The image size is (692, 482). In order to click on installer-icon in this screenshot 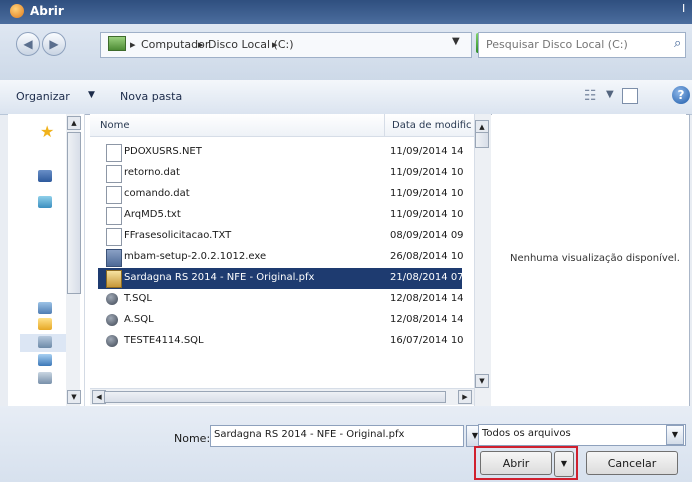, I will do `click(114, 258)`.